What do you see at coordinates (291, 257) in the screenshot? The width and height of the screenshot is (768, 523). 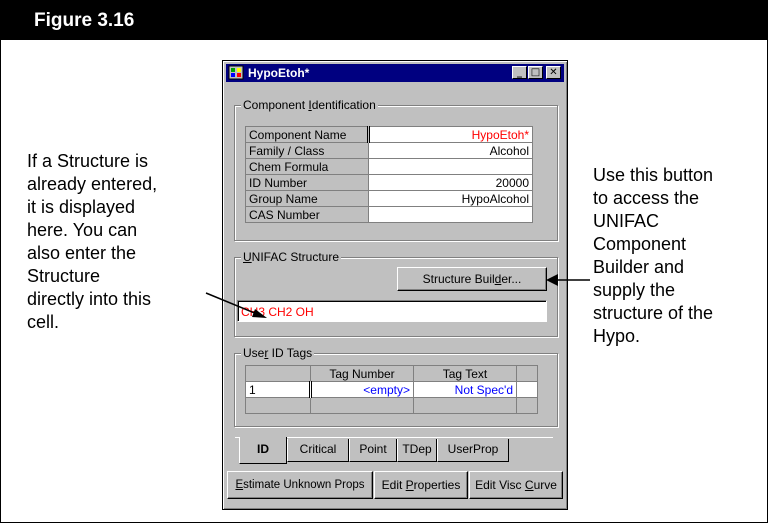 I see `unifac-label: UNIFAC Structure` at bounding box center [291, 257].